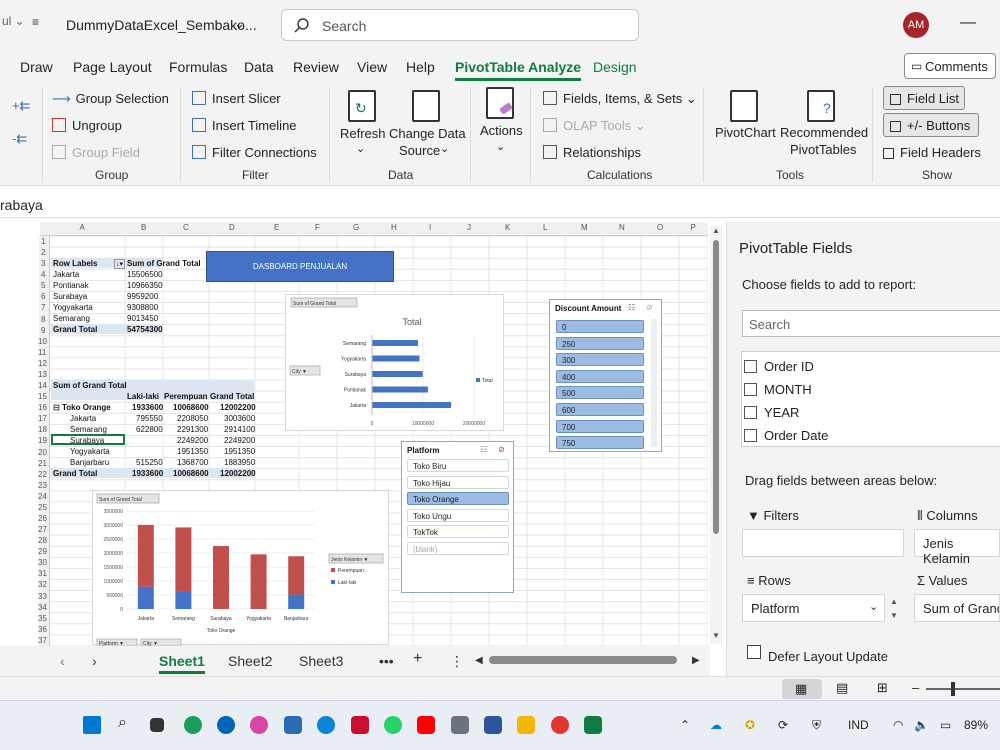 This screenshot has width=1000, height=750. What do you see at coordinates (783, 725) in the screenshot?
I see `sync-icon: ⟳` at bounding box center [783, 725].